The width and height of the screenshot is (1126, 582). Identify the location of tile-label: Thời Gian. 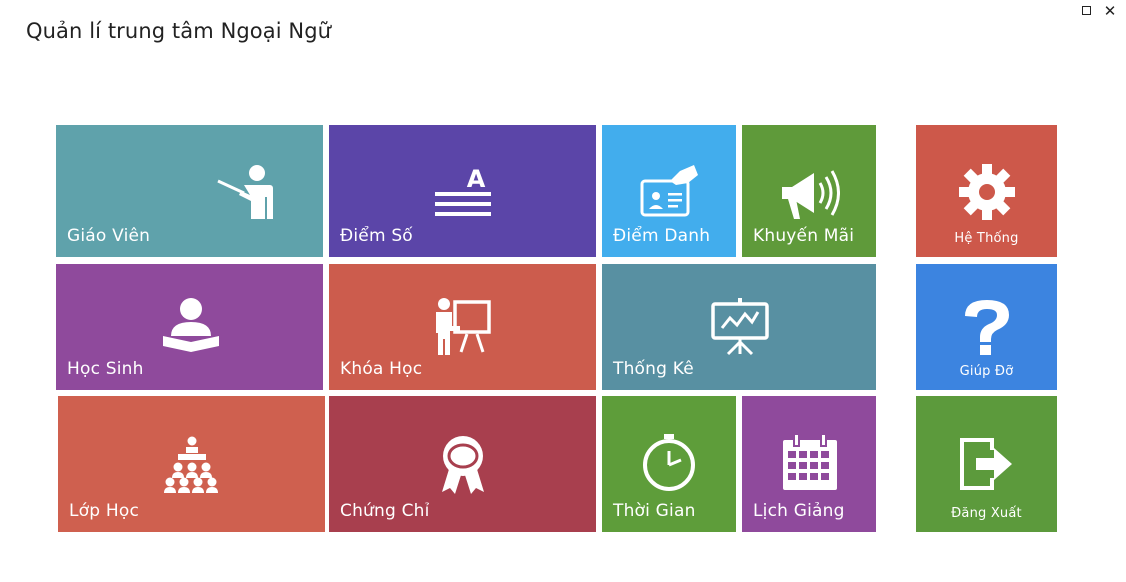
(654, 511).